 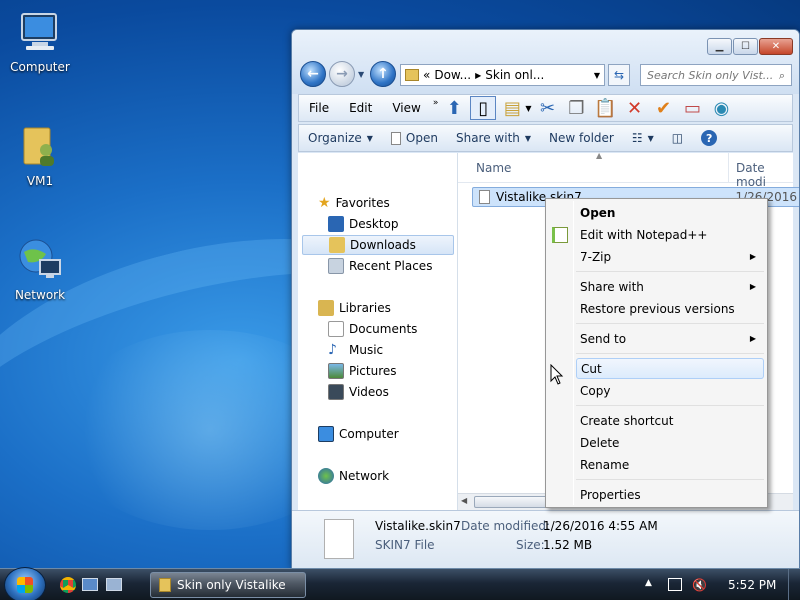 I want to click on preview-pane-toggle: ◫, so click(x=677, y=138).